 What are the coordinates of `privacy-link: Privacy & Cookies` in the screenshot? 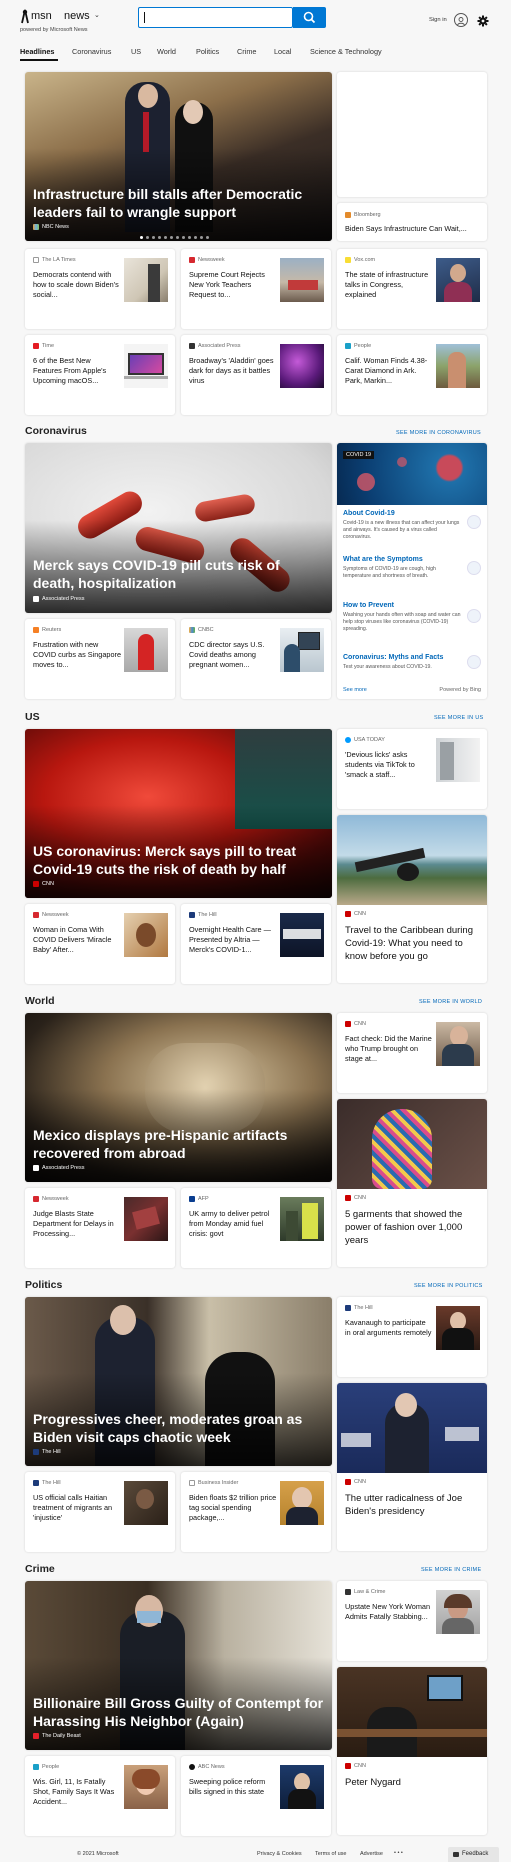 It's located at (279, 1854).